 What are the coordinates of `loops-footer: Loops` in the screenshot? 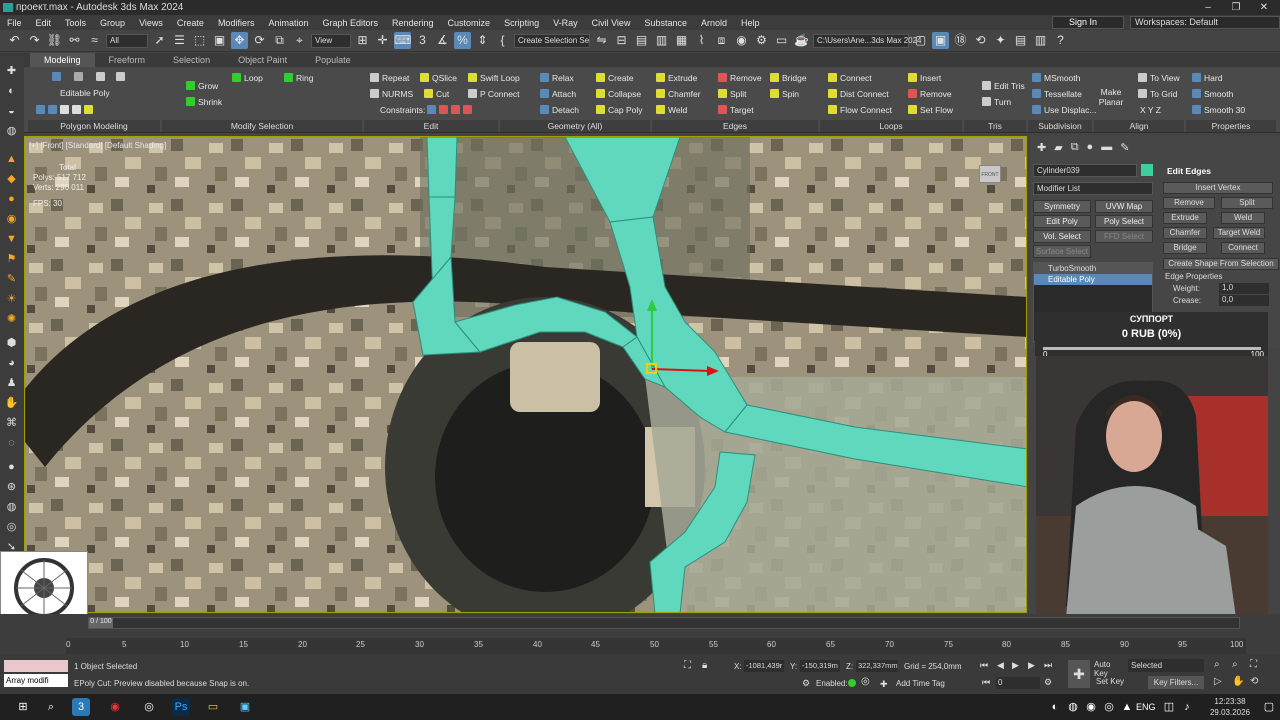 It's located at (891, 126).